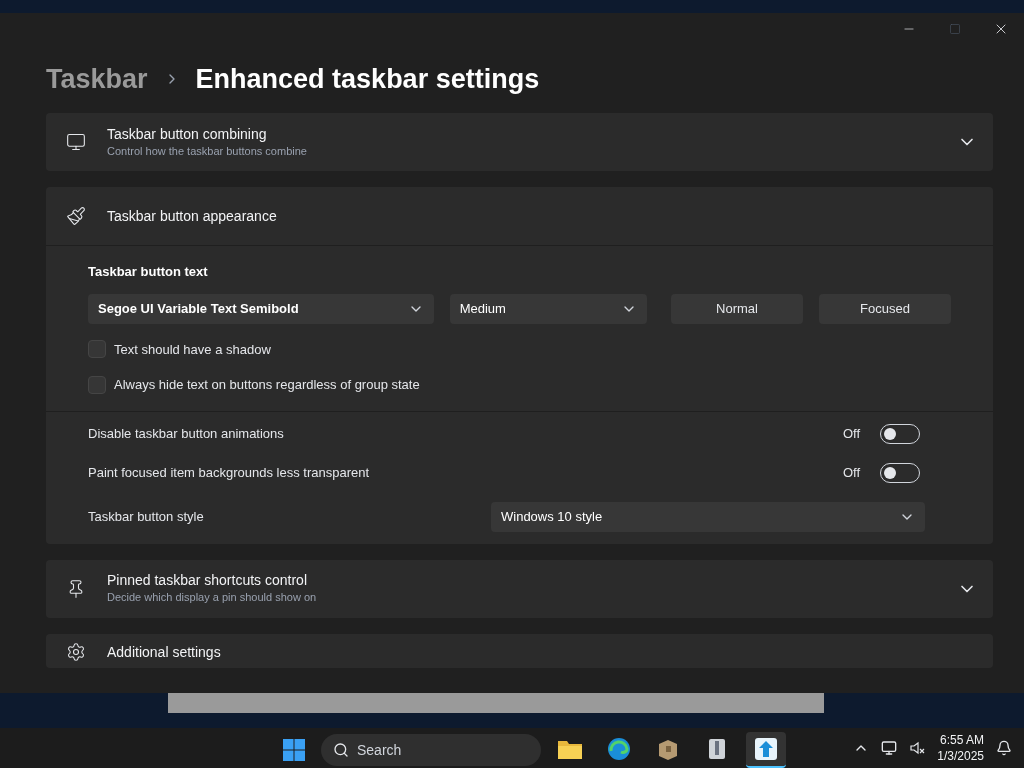 The width and height of the screenshot is (1024, 768). What do you see at coordinates (187, 133) in the screenshot?
I see `section-title: Taskbar button combining` at bounding box center [187, 133].